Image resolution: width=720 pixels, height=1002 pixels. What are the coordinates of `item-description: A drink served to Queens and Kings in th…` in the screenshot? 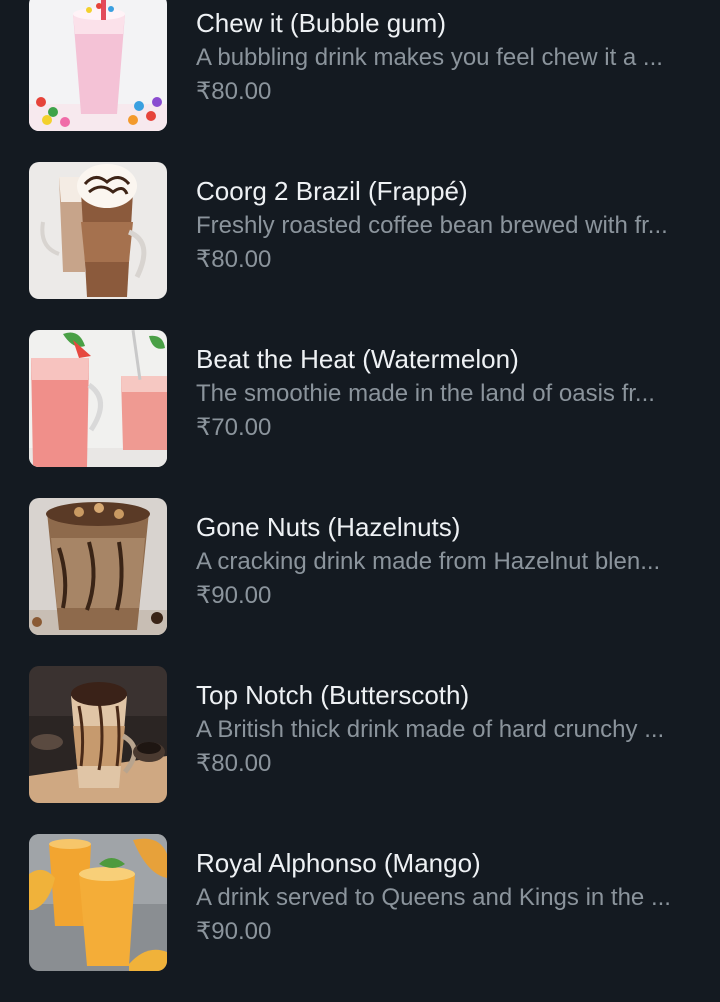 It's located at (433, 897).